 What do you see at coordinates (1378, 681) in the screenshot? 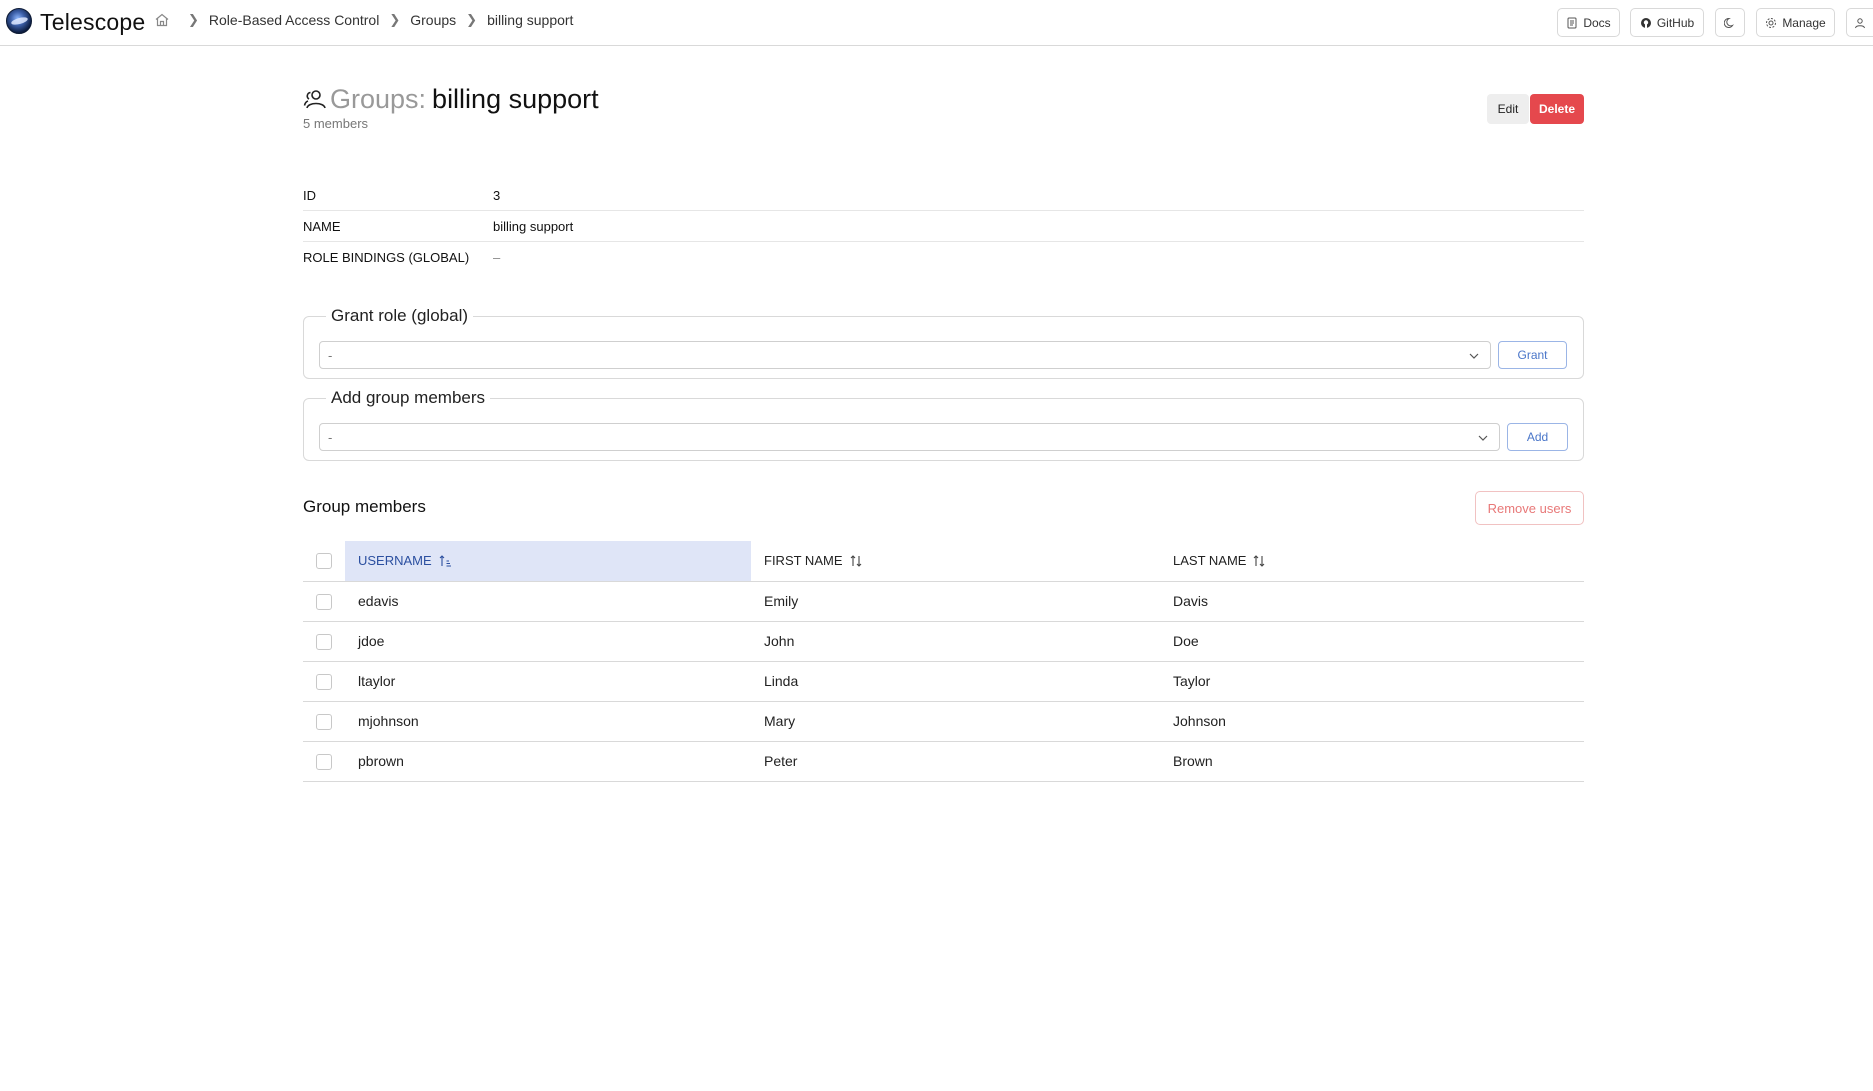
I see `cell-last-name: Taylor` at bounding box center [1378, 681].